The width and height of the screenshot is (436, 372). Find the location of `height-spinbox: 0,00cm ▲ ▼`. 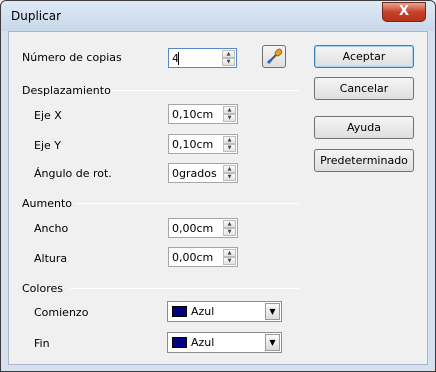

height-spinbox: 0,00cm ▲ ▼ is located at coordinates (203, 257).